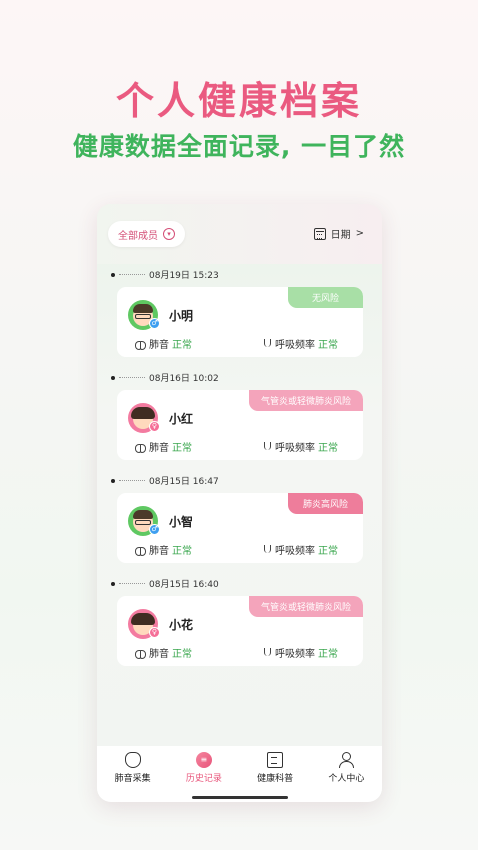 This screenshot has width=478, height=850. I want to click on timeline-entry-header: 08月19日 15:23, so click(165, 274).